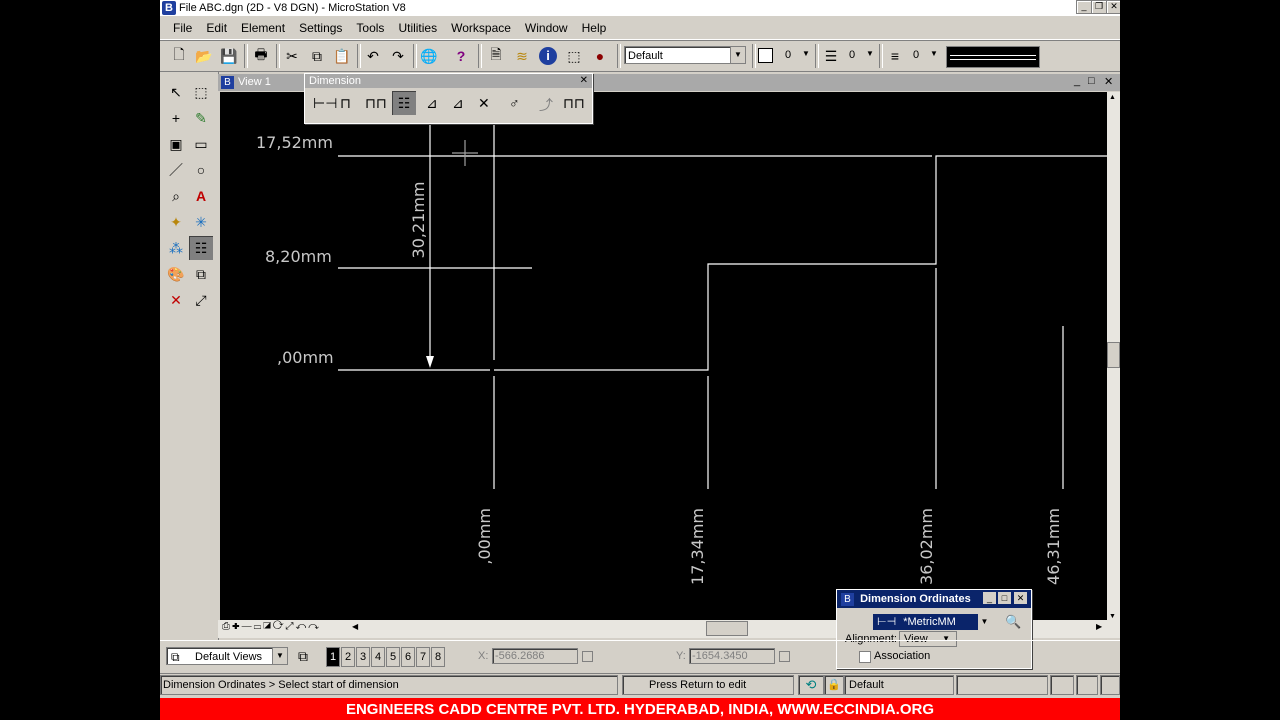 The width and height of the screenshot is (1280, 720). I want to click on text-icon: A, so click(201, 196).